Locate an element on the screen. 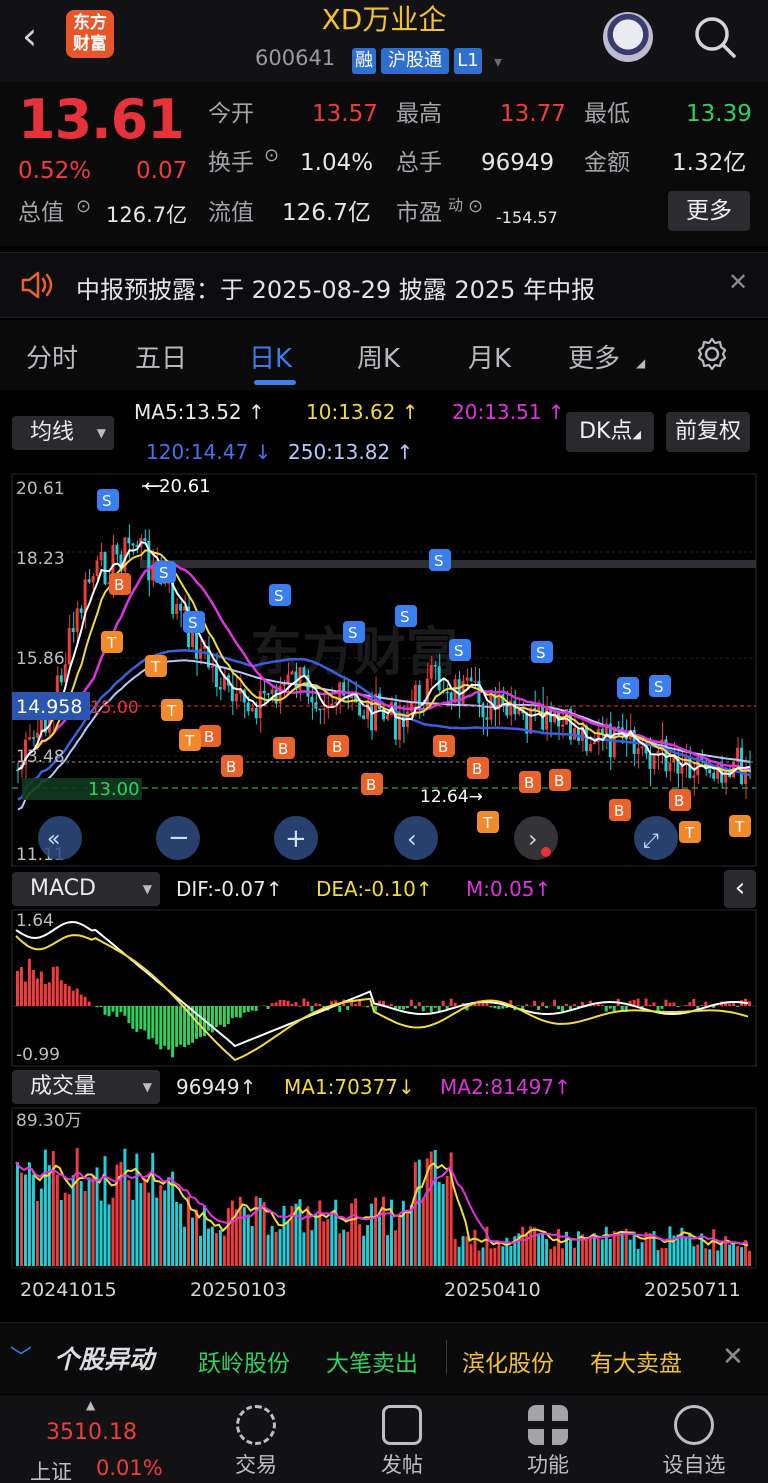 This screenshot has height=1483, width=768. ma250-text: 250:13.82 is located at coordinates (339, 452).